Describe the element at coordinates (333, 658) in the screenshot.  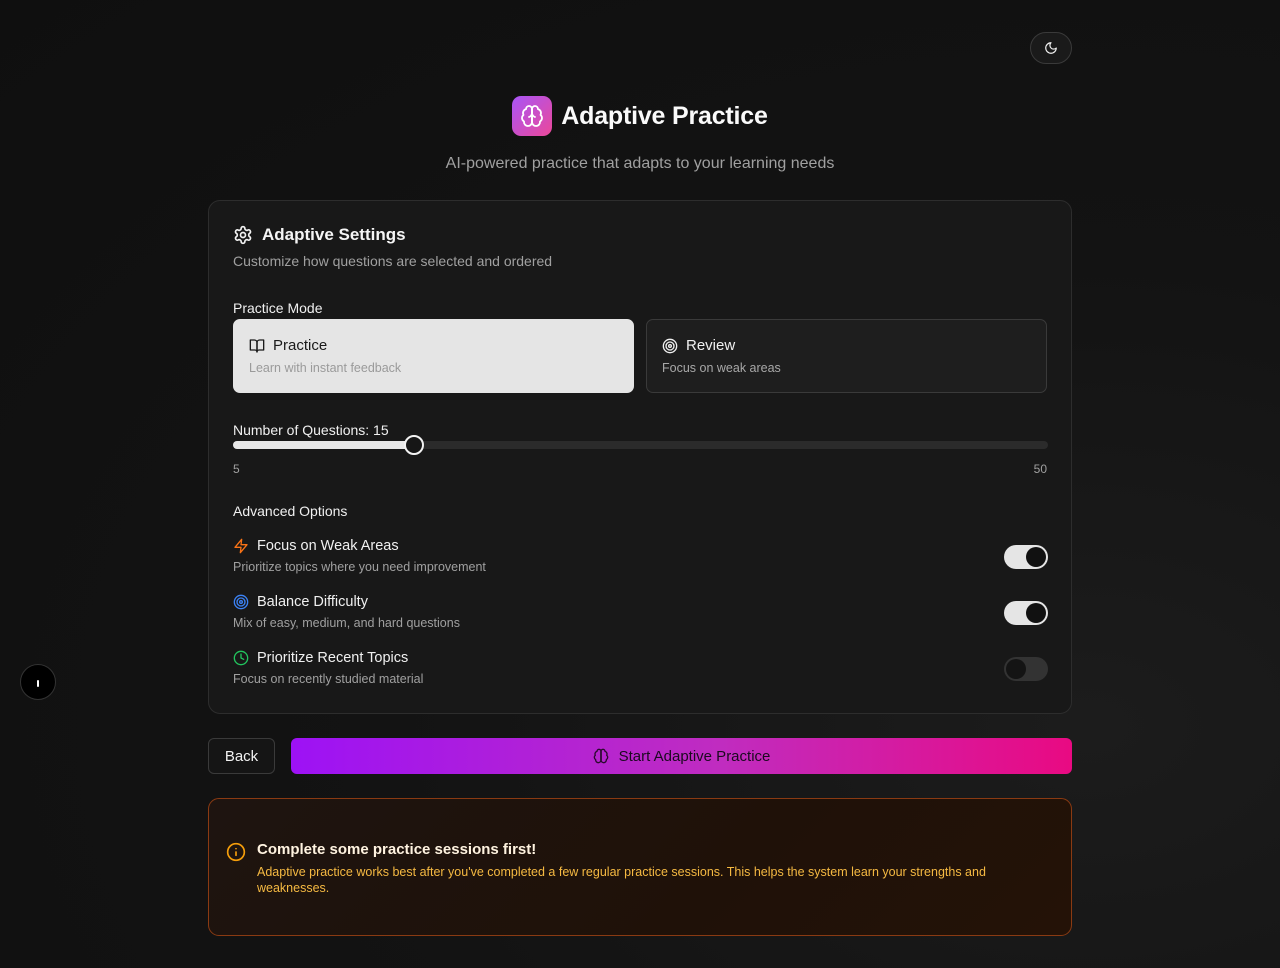
I see `option-label: Prioritize Recent Topics` at that location.